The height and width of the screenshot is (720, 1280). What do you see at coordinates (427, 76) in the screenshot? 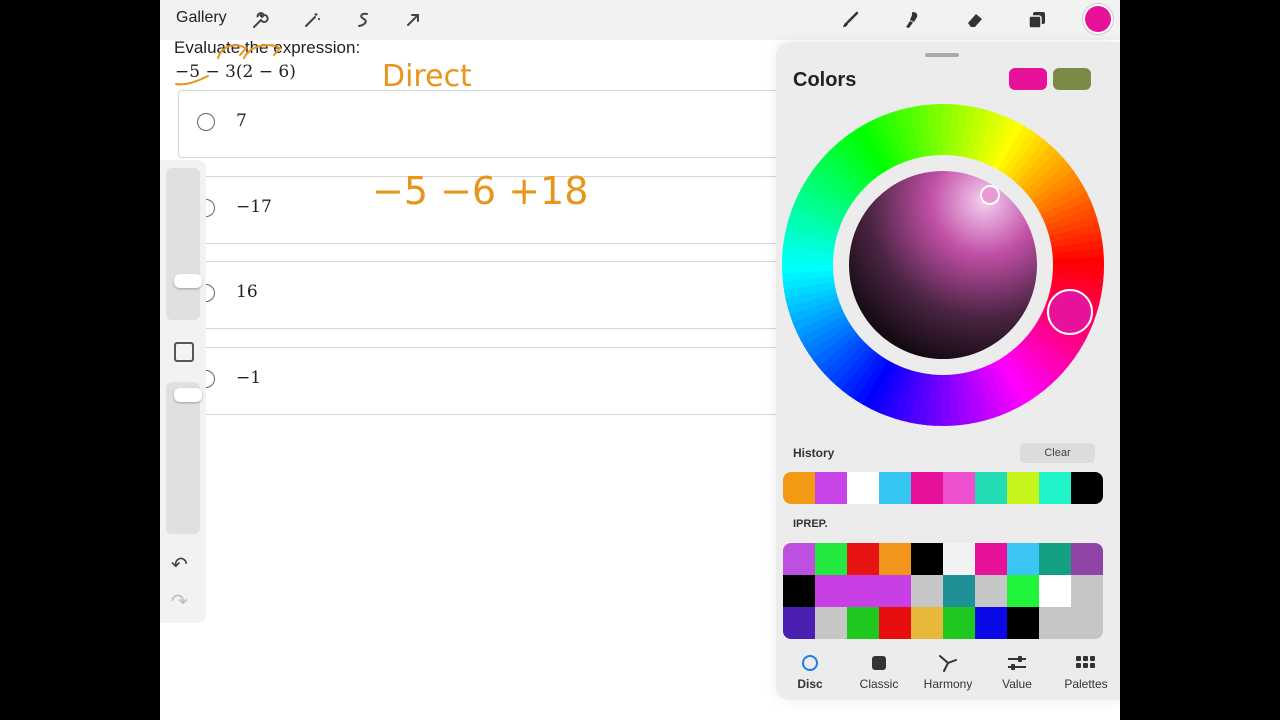
I see `handwritten-word: Direct` at bounding box center [427, 76].